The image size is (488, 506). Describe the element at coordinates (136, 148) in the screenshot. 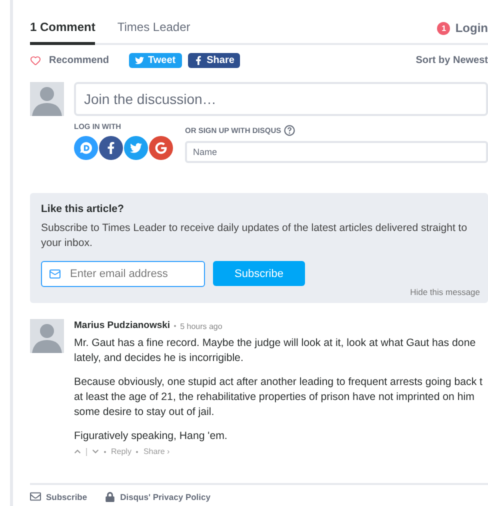

I see `twitter-login-icon` at that location.